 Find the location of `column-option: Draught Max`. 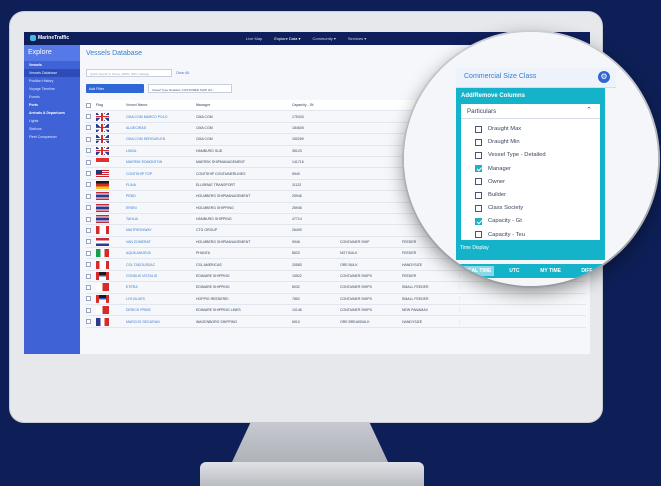

column-option: Draught Max is located at coordinates (498, 129).